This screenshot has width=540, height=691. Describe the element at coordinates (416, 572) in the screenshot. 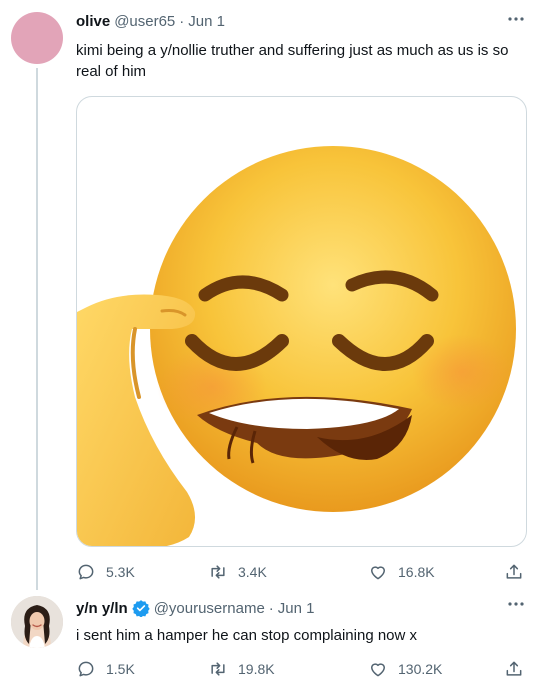

I see `like-count: 16.8K` at that location.